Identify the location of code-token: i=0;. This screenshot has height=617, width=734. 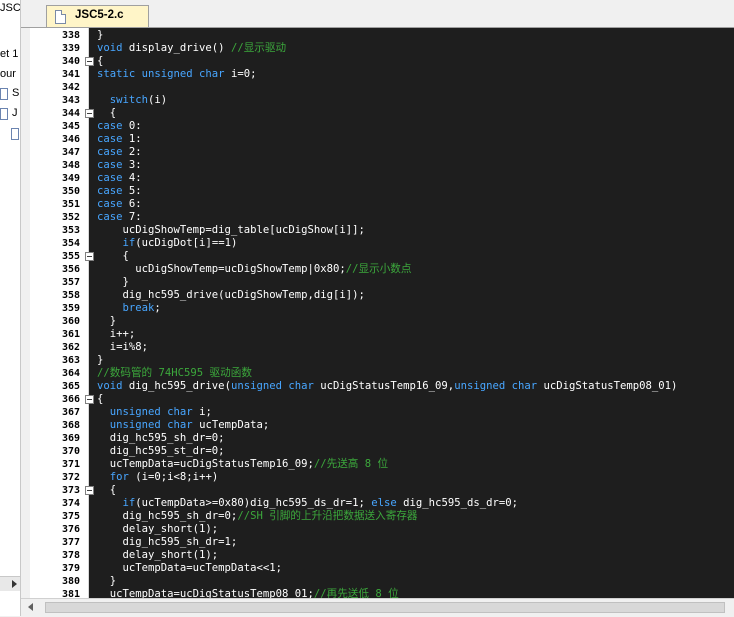
(240, 74).